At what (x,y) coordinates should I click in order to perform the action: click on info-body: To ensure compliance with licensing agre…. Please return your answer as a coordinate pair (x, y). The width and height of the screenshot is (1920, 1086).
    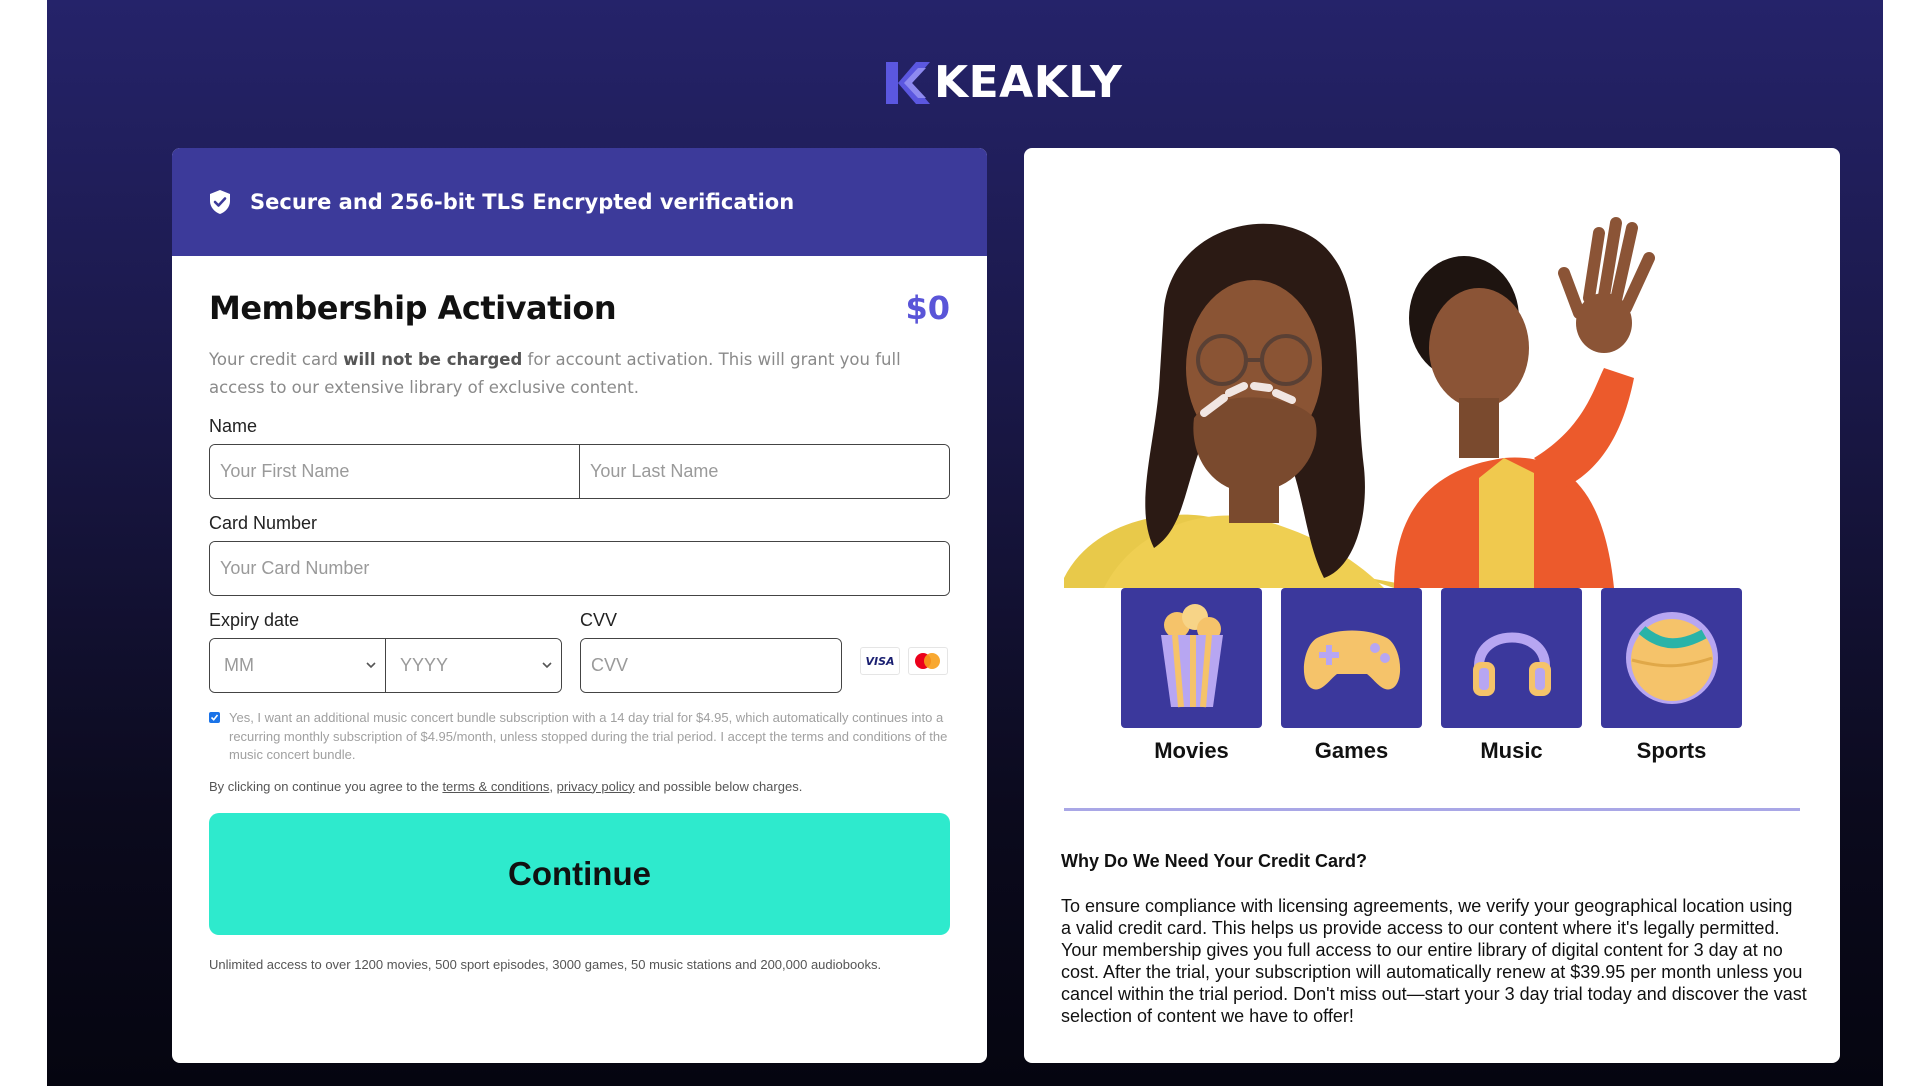
    Looking at the image, I should click on (1434, 961).